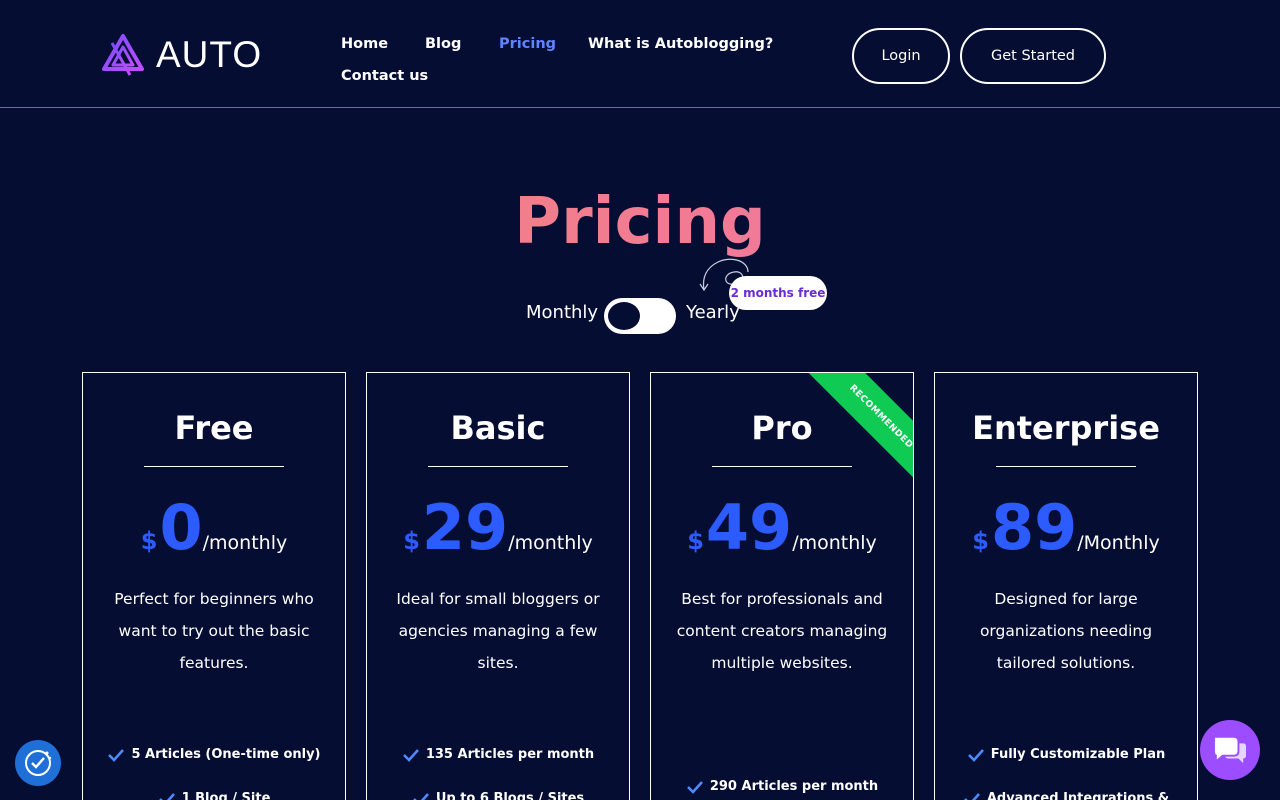 The width and height of the screenshot is (1280, 800). I want to click on two-months-free-badge: 2 months free, so click(778, 293).